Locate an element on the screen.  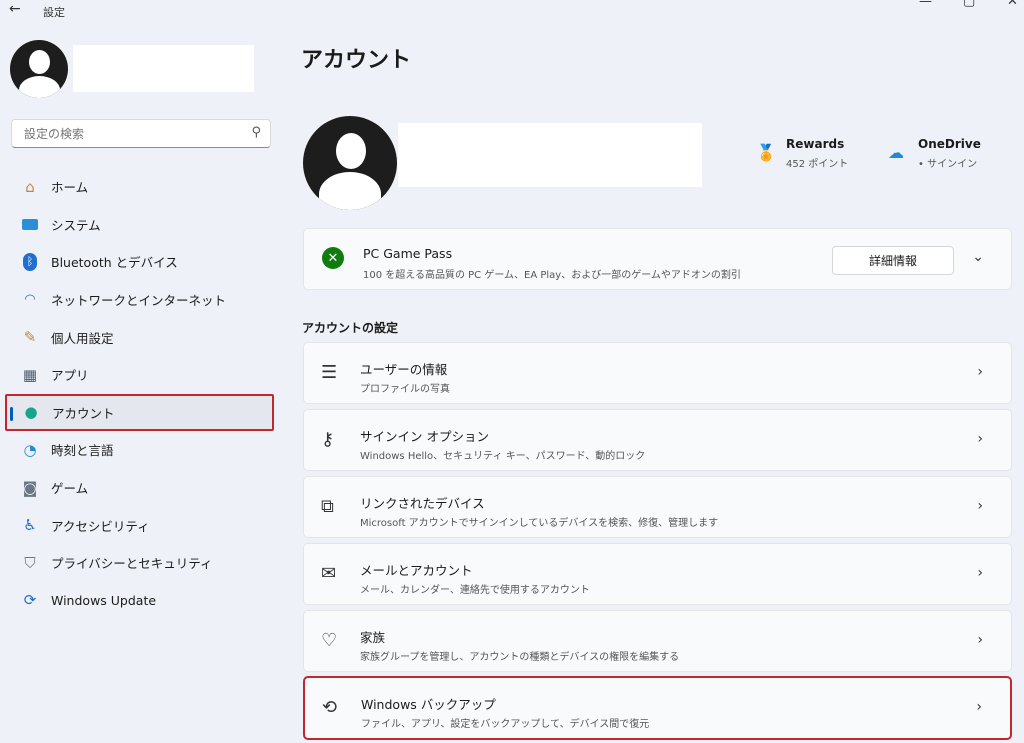
globe-clock-icon: ◔ is located at coordinates (30, 449).